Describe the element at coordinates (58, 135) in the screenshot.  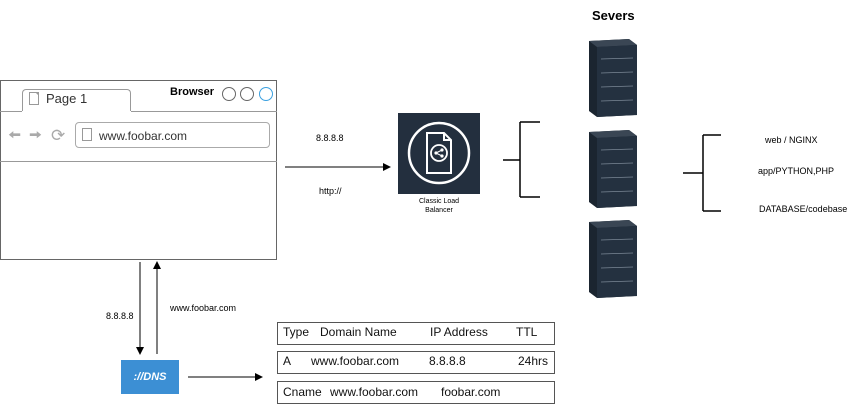
I see `reload-icon: ⟳` at that location.